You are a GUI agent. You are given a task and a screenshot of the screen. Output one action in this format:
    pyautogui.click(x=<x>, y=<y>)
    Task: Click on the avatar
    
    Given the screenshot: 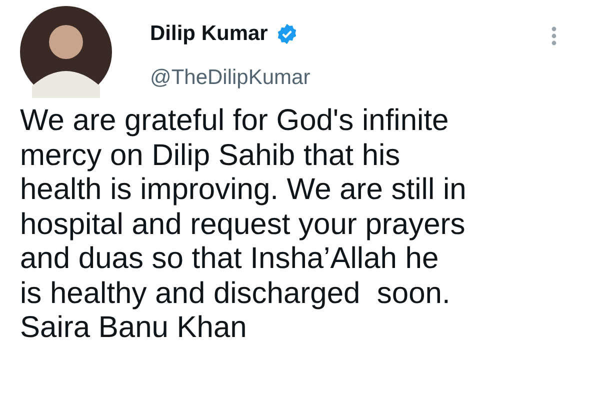 What is the action you would take?
    pyautogui.click(x=66, y=52)
    